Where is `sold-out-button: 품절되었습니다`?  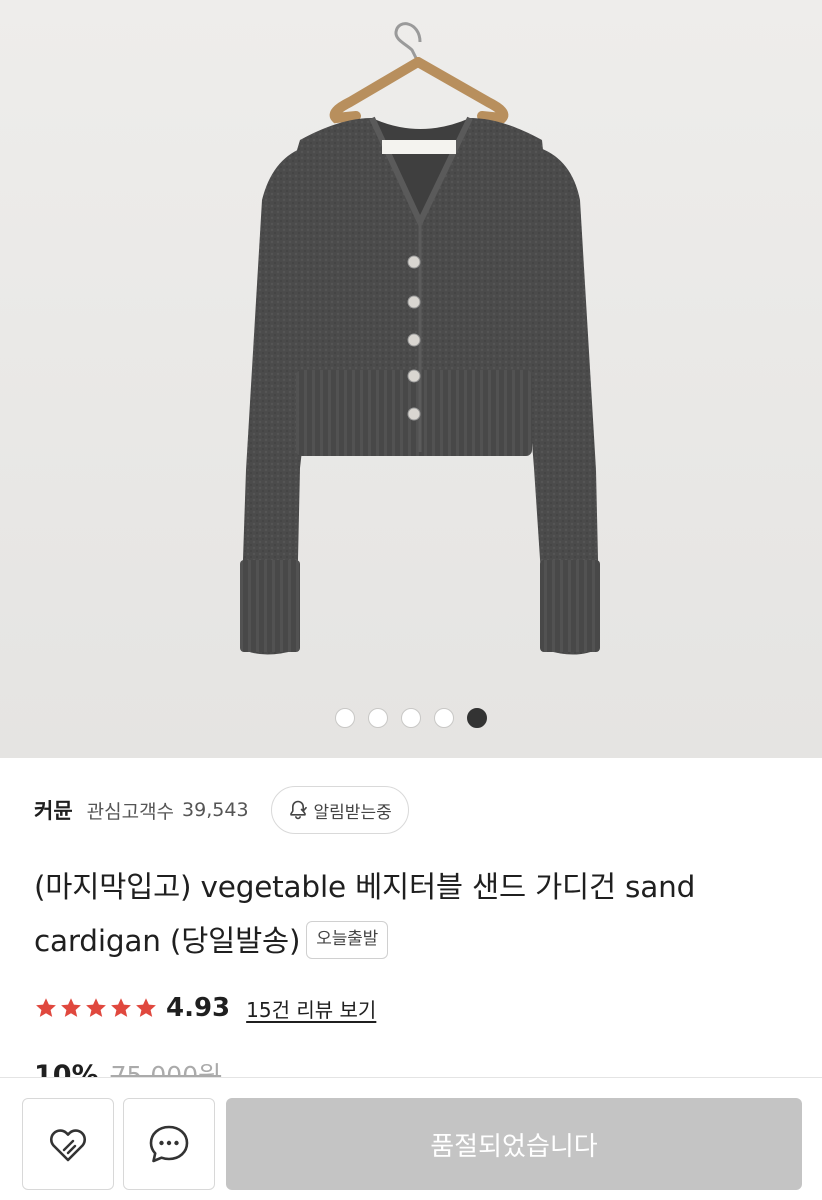 sold-out-button: 품절되었습니다 is located at coordinates (514, 1144).